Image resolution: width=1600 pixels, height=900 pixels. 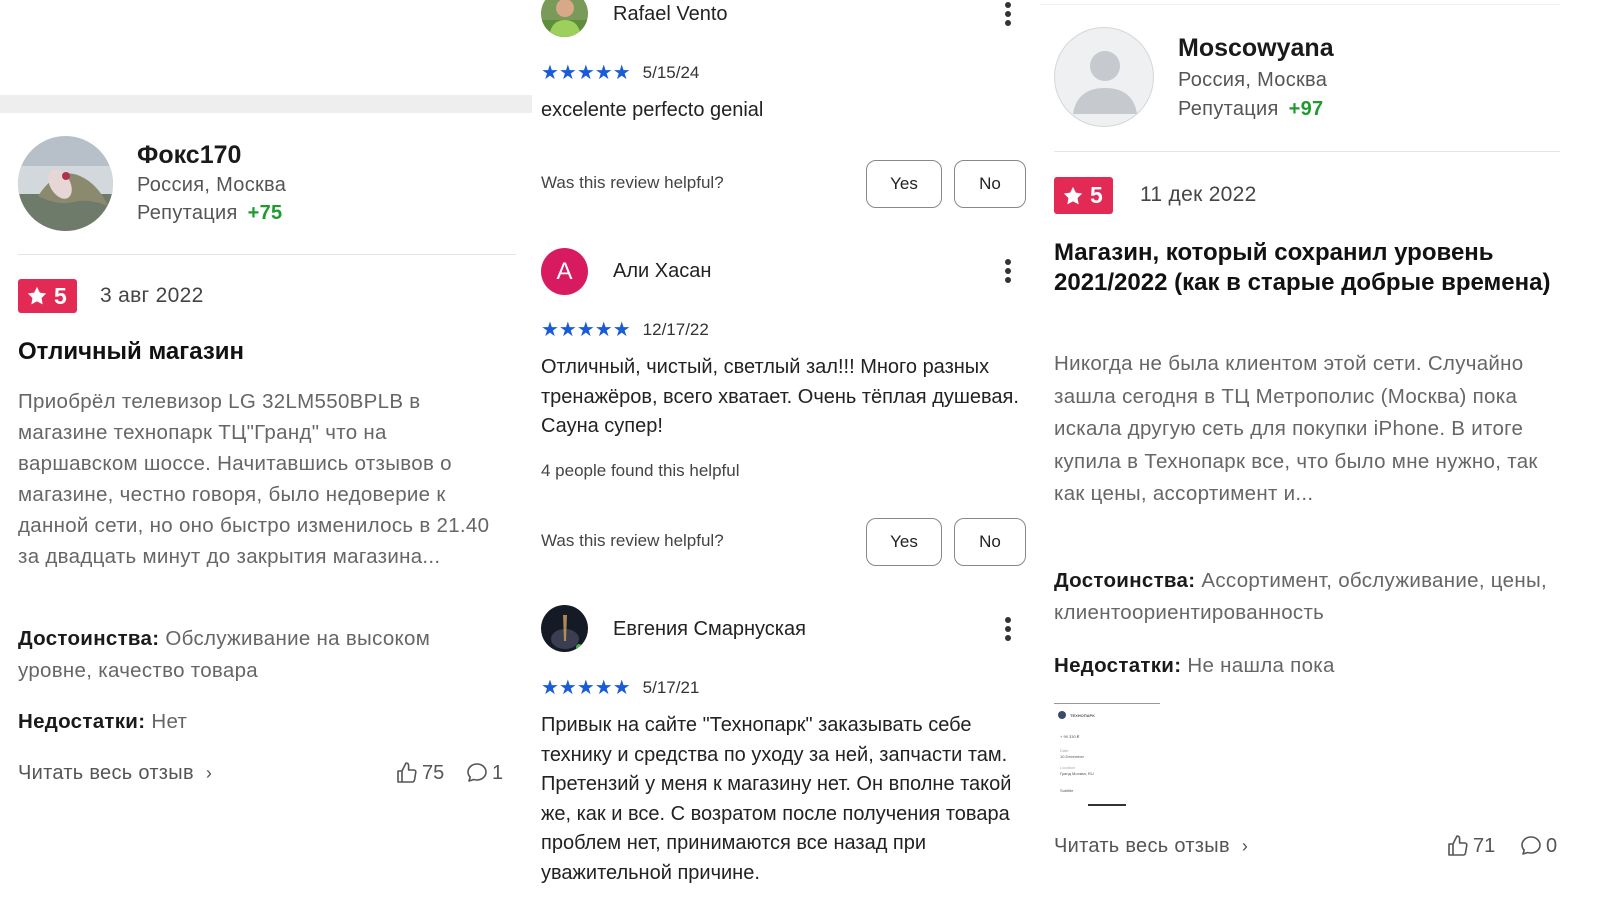 I want to click on like-button: 75, so click(x=419, y=773).